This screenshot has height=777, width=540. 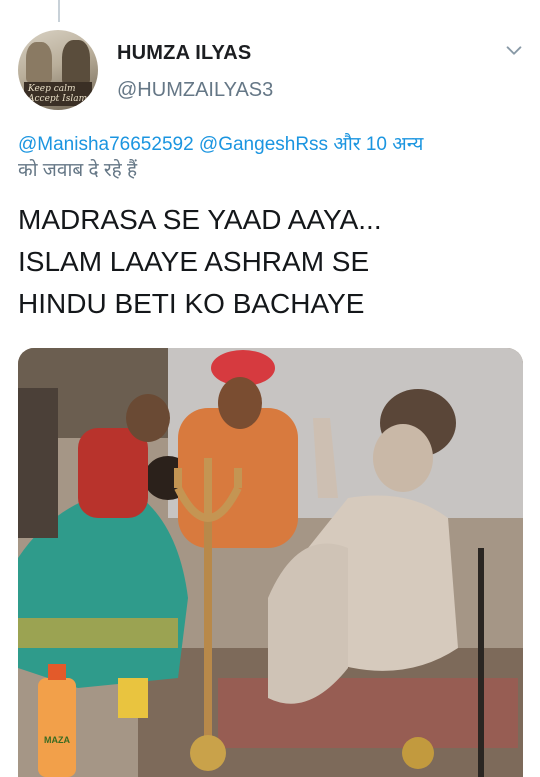 I want to click on user-handle: @HUMZAILYAS3, so click(x=195, y=90).